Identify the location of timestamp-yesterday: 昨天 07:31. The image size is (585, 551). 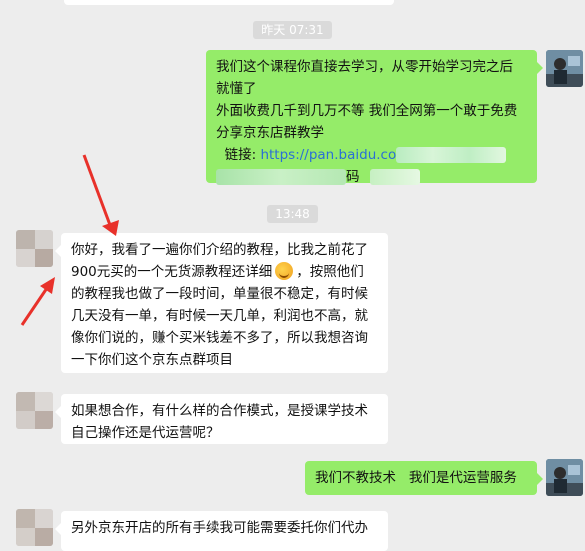
(292, 29).